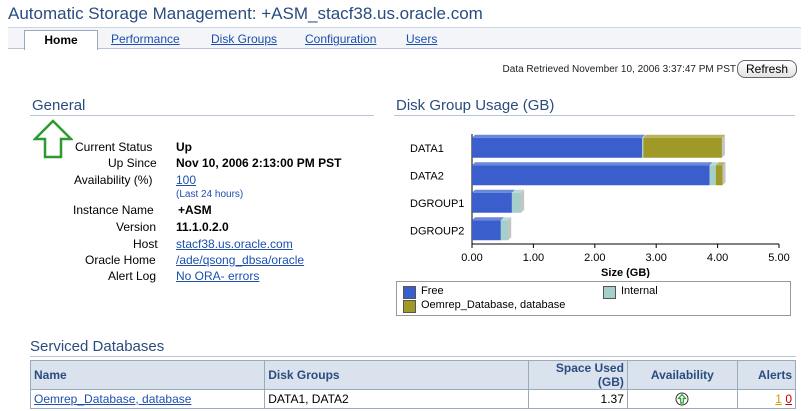 The height and width of the screenshot is (411, 809). I want to click on database-name-cell: Oemrep_Database, database, so click(147, 399).